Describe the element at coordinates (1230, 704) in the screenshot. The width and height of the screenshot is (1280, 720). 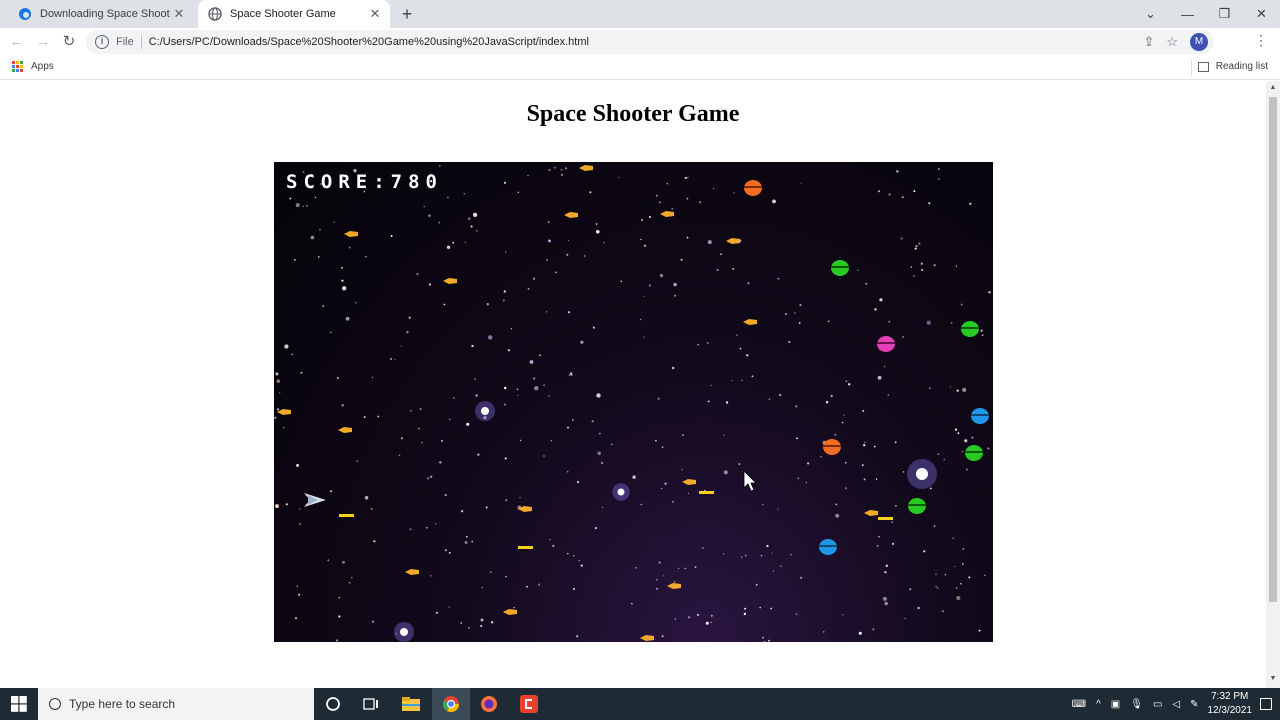
I see `clock: 7:32 PM 12/3/2021` at that location.